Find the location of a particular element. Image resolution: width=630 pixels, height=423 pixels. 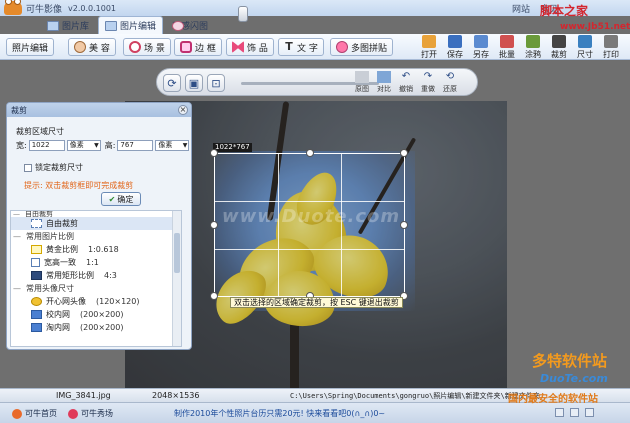

status-dimensions: 2048×1536 is located at coordinates (176, 395).